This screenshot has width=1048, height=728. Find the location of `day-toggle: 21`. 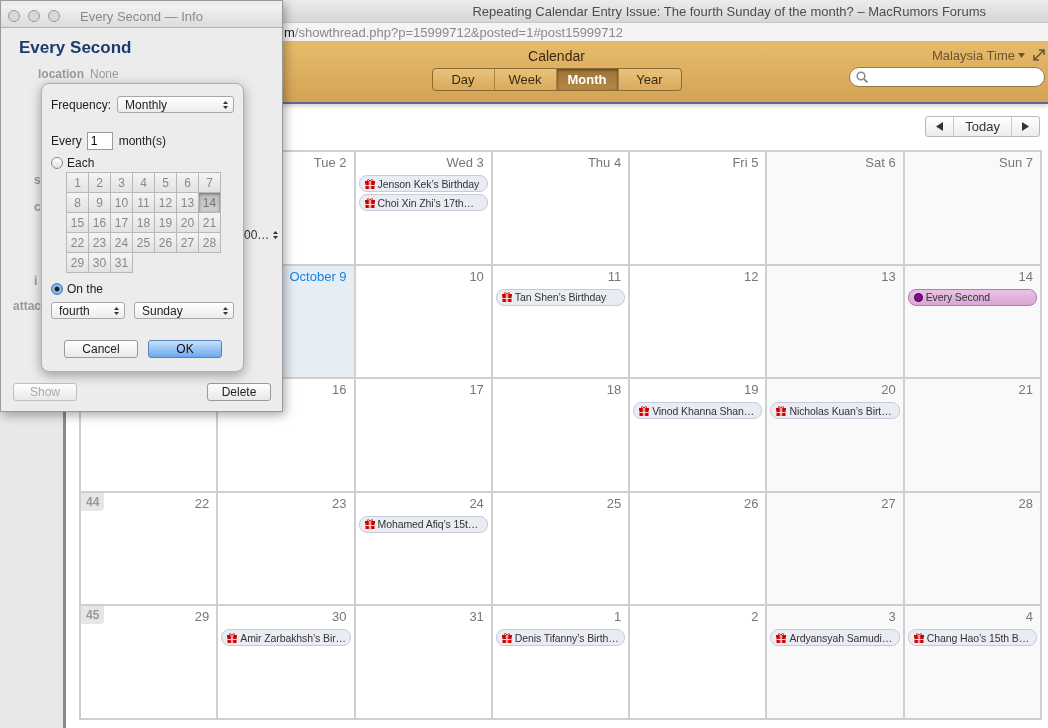

day-toggle: 21 is located at coordinates (210, 223).